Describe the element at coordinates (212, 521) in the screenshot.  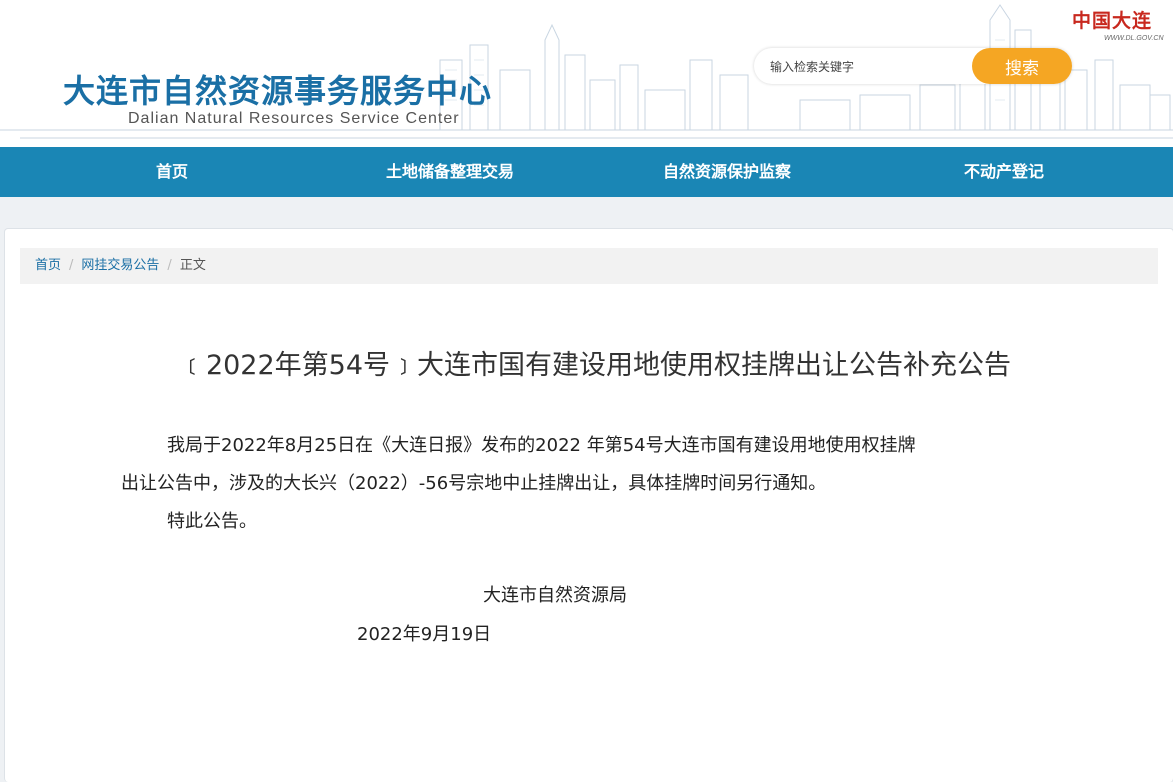
I see `article-closing: 特此公告。` at that location.